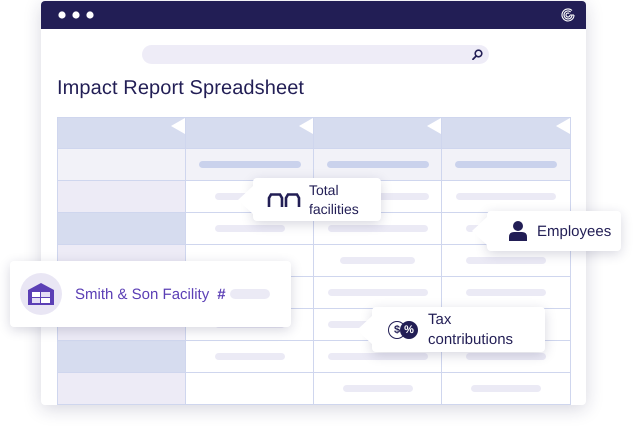  What do you see at coordinates (574, 231) in the screenshot?
I see `callout-label: Employees` at bounding box center [574, 231].